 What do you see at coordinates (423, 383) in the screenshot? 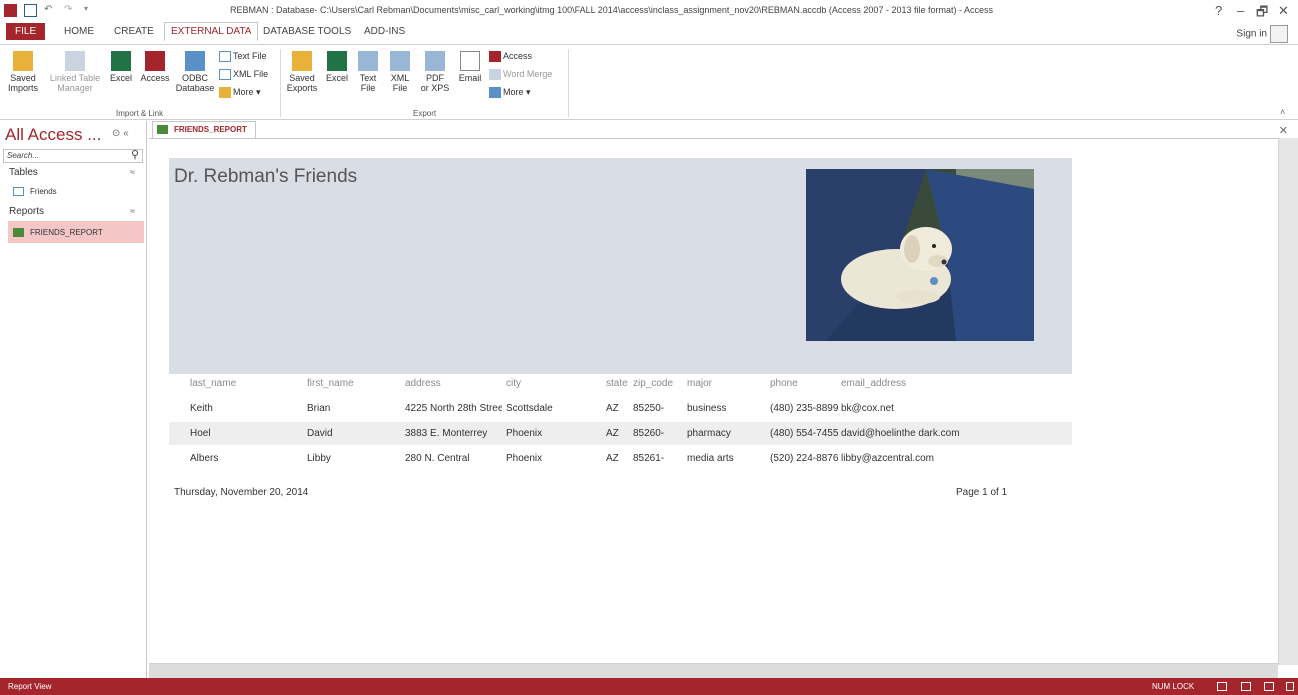
I see `column-header: address` at bounding box center [423, 383].